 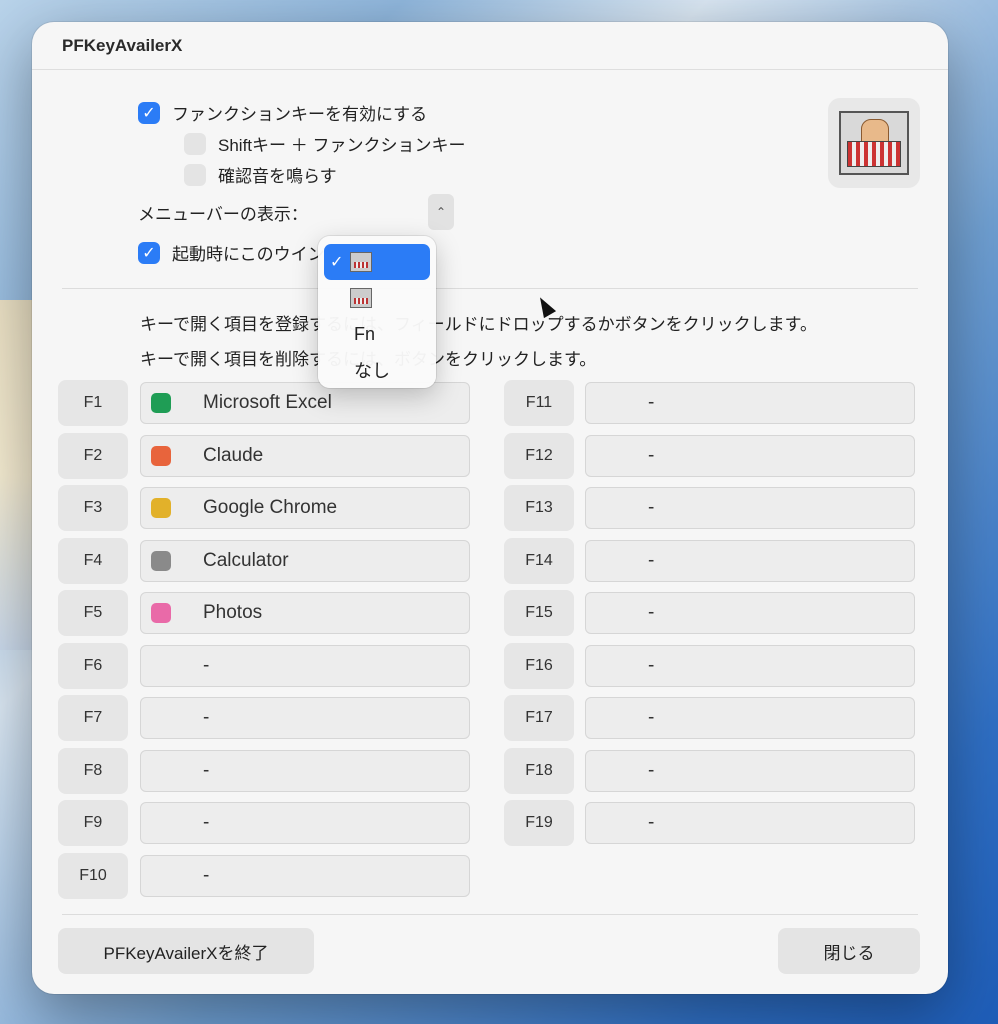 I want to click on fkey-field-f5: Photos, so click(x=305, y=613).